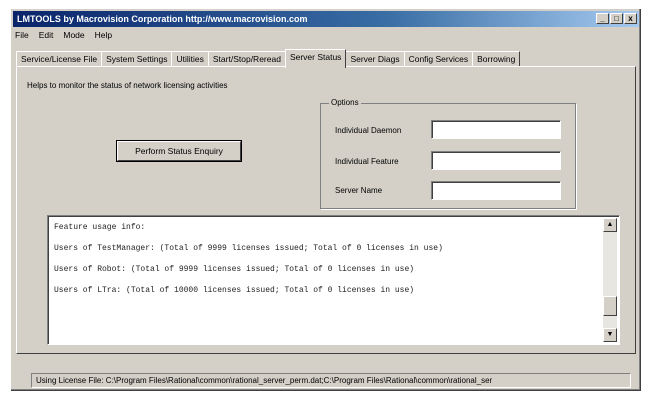 The image size is (652, 399). I want to click on individual-feature-label: Individual Feature, so click(367, 161).